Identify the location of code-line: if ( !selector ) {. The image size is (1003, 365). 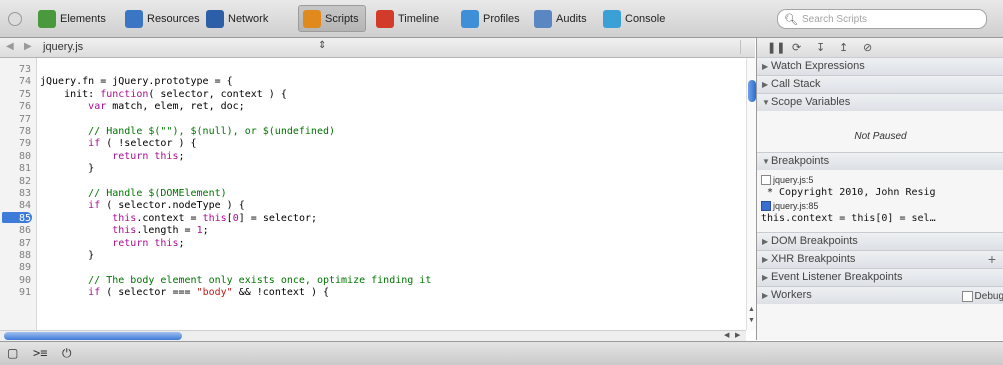
(118, 144).